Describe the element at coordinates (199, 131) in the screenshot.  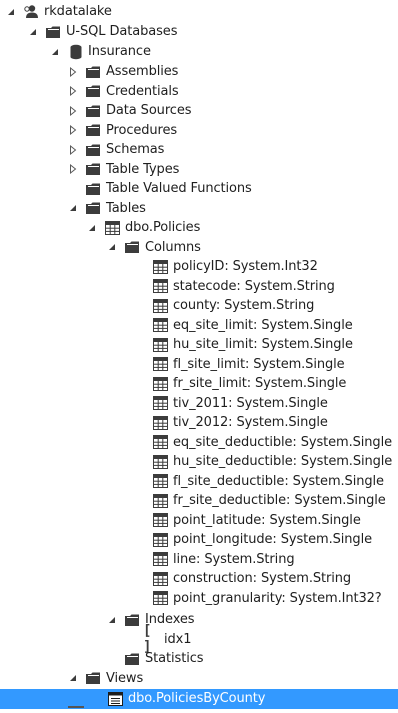
I see `tree-node-procedures: Procedures` at that location.